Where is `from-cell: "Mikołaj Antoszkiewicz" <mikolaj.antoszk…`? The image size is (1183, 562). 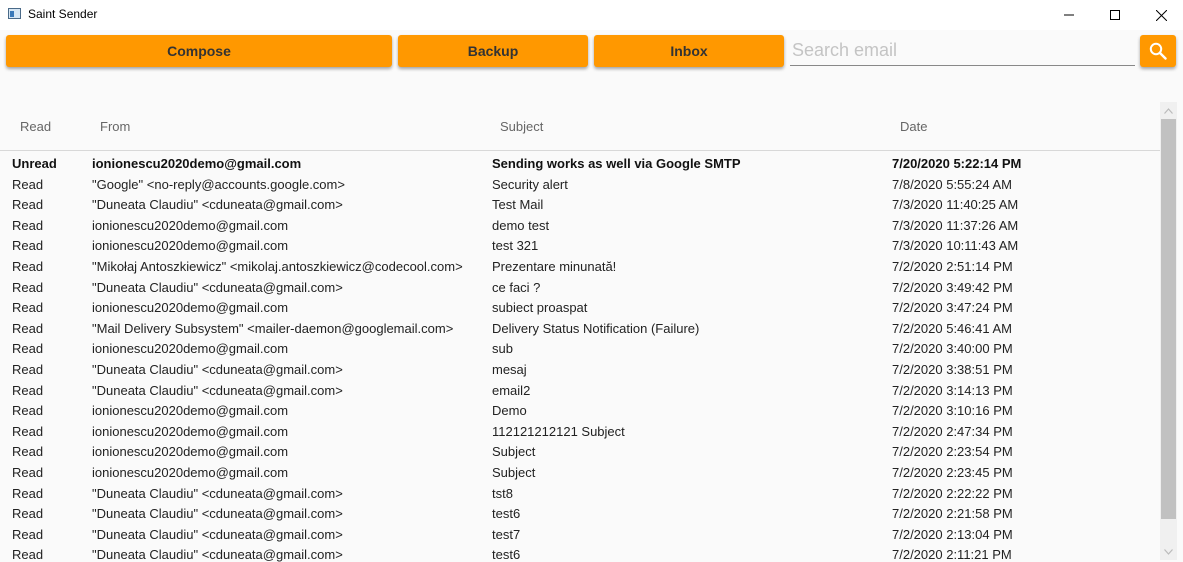 from-cell: "Mikołaj Antoszkiewicz" <mikolaj.antoszk… is located at coordinates (277, 266).